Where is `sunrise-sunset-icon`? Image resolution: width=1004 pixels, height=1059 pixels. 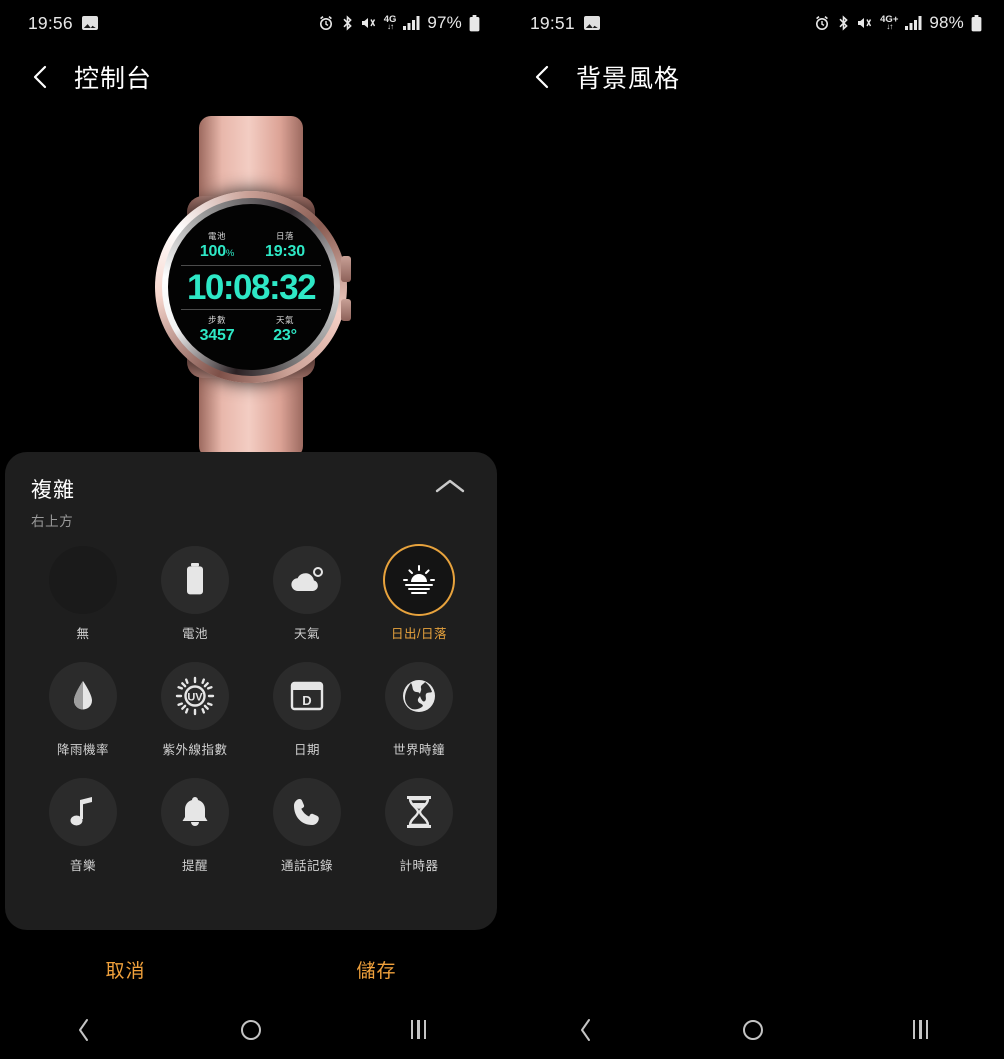 sunrise-sunset-icon is located at coordinates (419, 580).